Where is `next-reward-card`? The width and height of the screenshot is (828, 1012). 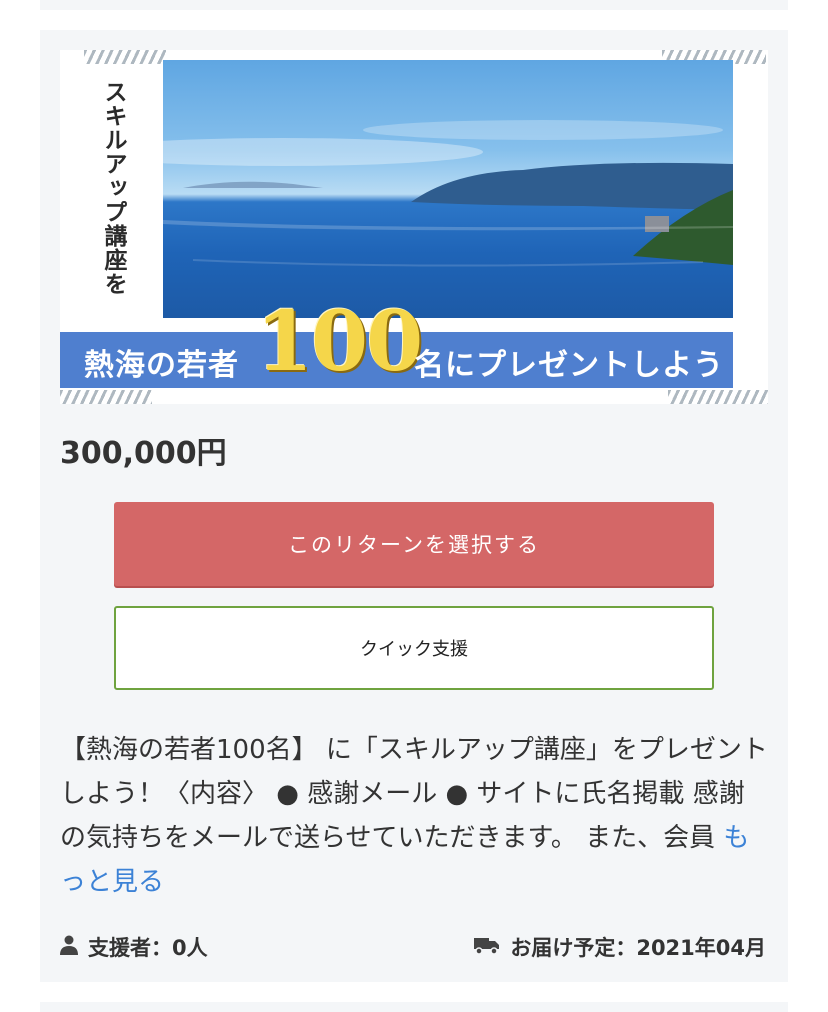
next-reward-card is located at coordinates (414, 1007).